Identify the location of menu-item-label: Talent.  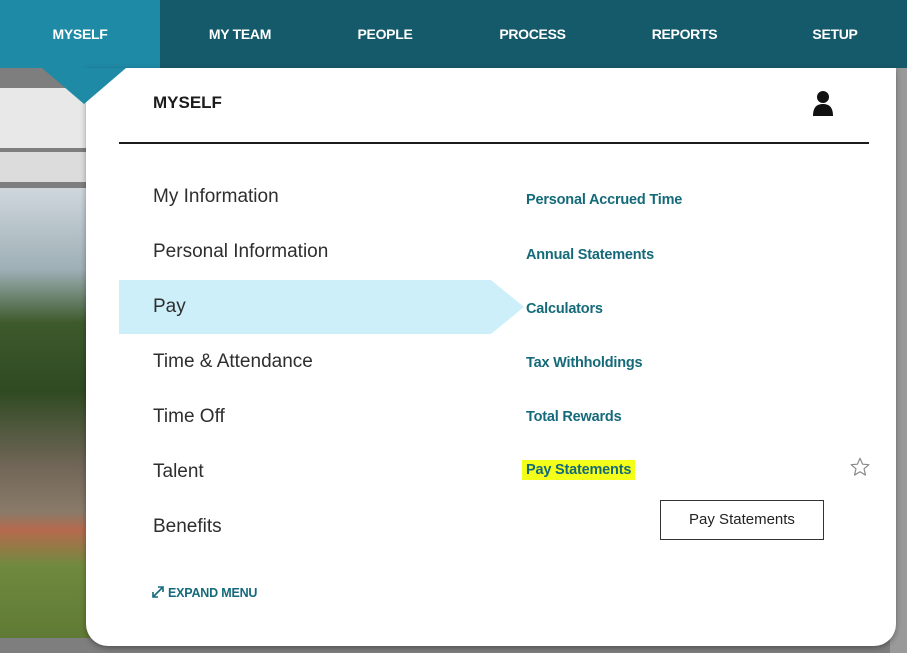
(178, 471).